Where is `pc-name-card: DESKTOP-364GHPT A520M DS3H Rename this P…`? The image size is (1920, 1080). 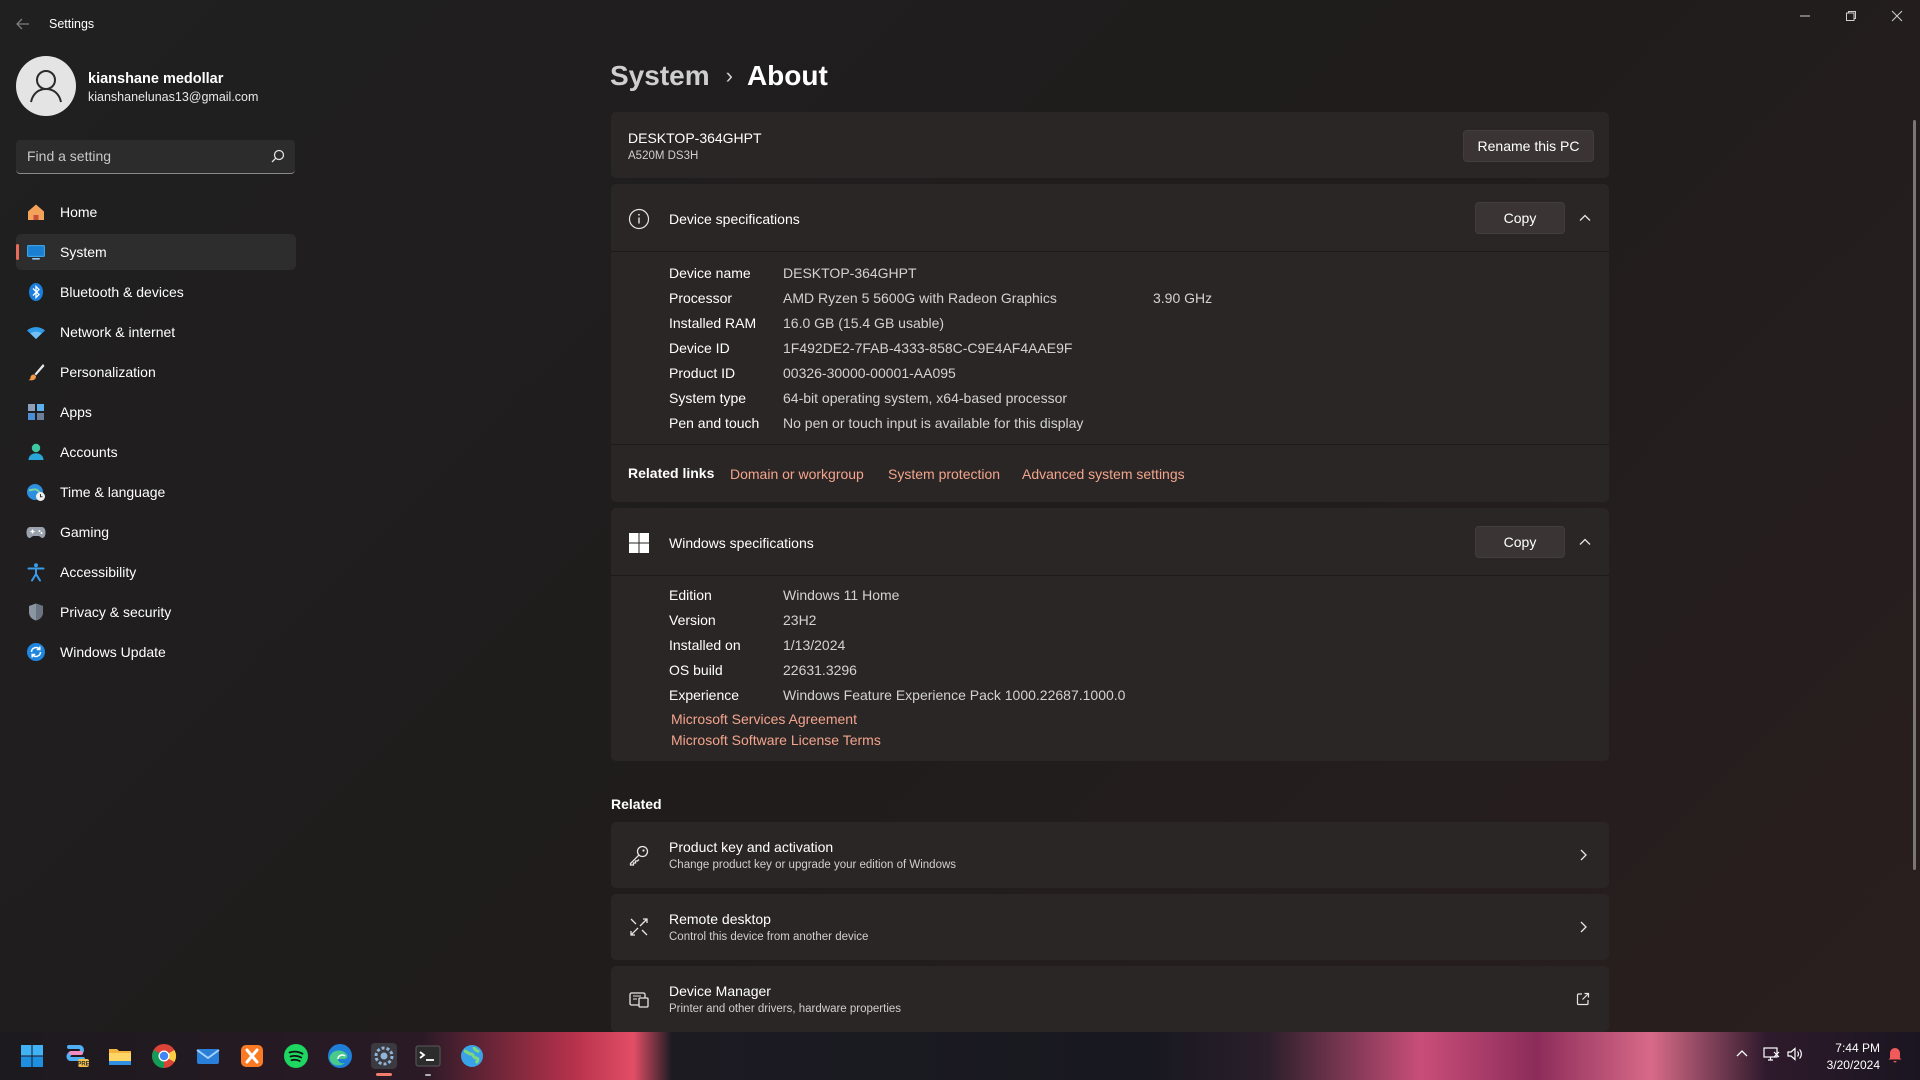
pc-name-card: DESKTOP-364GHPT A520M DS3H Rename this P… is located at coordinates (1110, 145).